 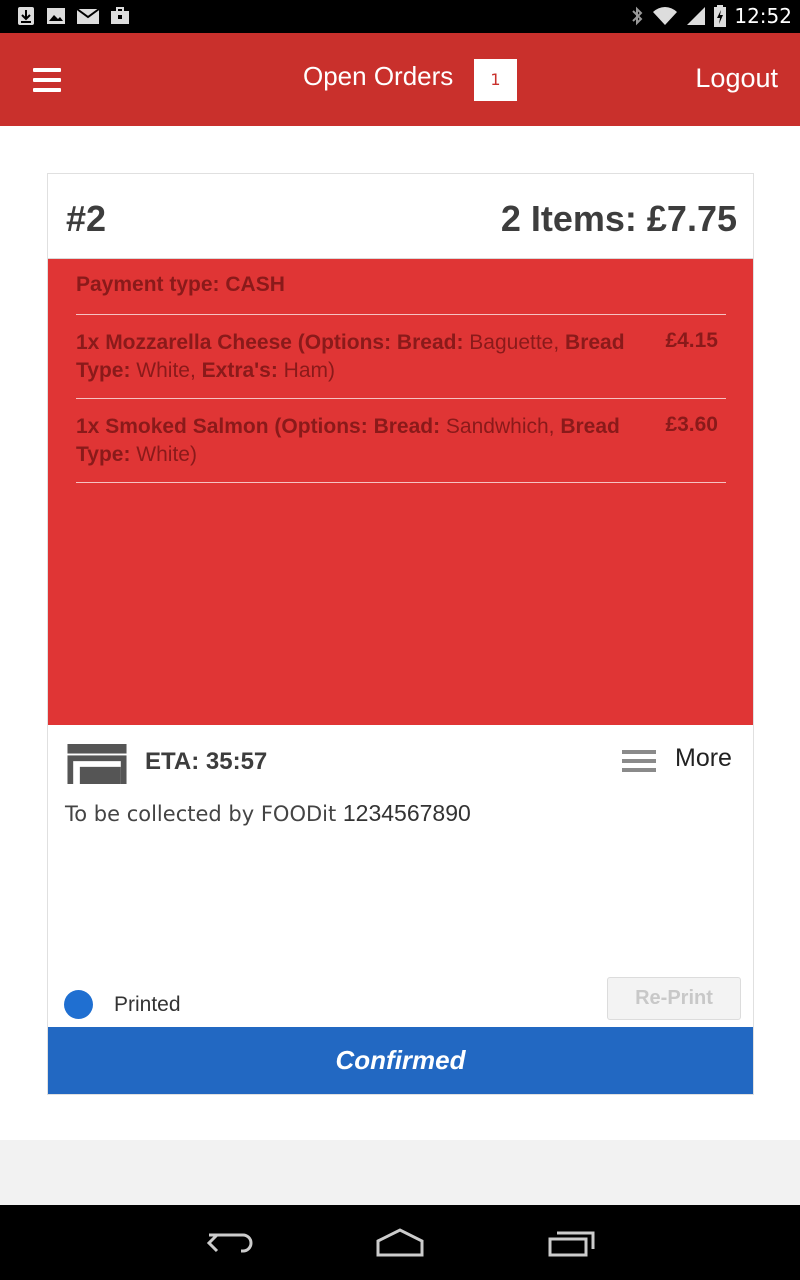 I want to click on open-orders-count-badge: 1, so click(x=495, y=80).